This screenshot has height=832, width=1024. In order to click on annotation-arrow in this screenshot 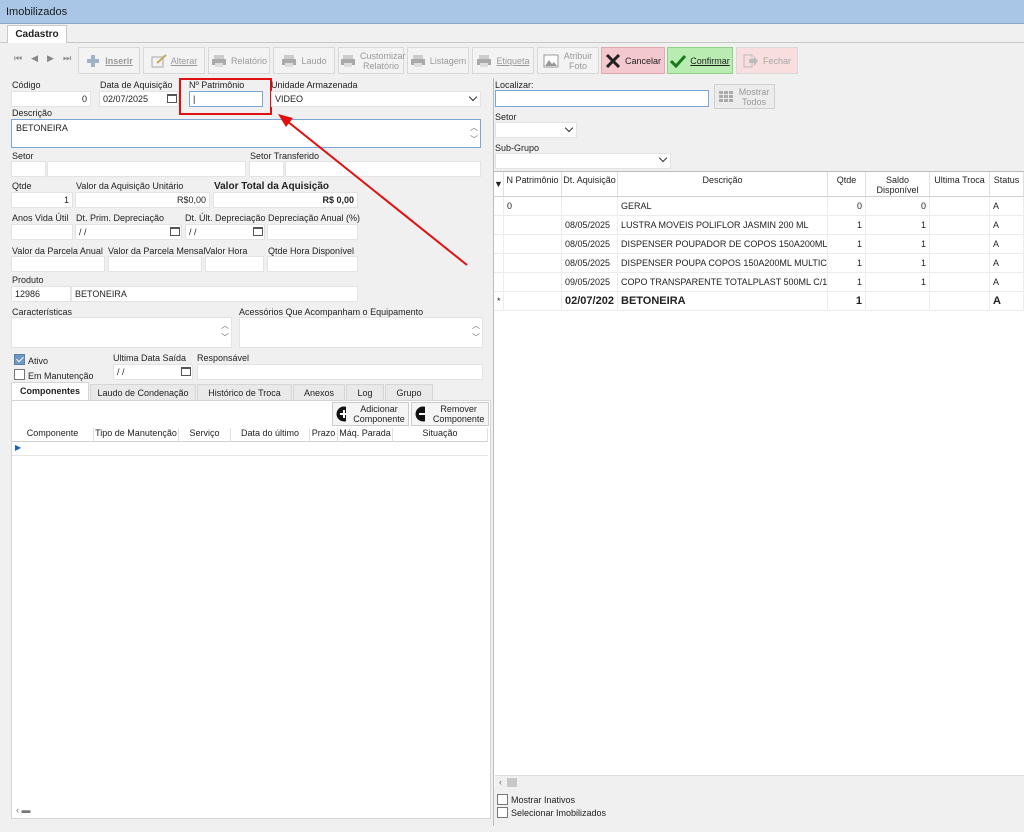, I will do `click(373, 190)`.